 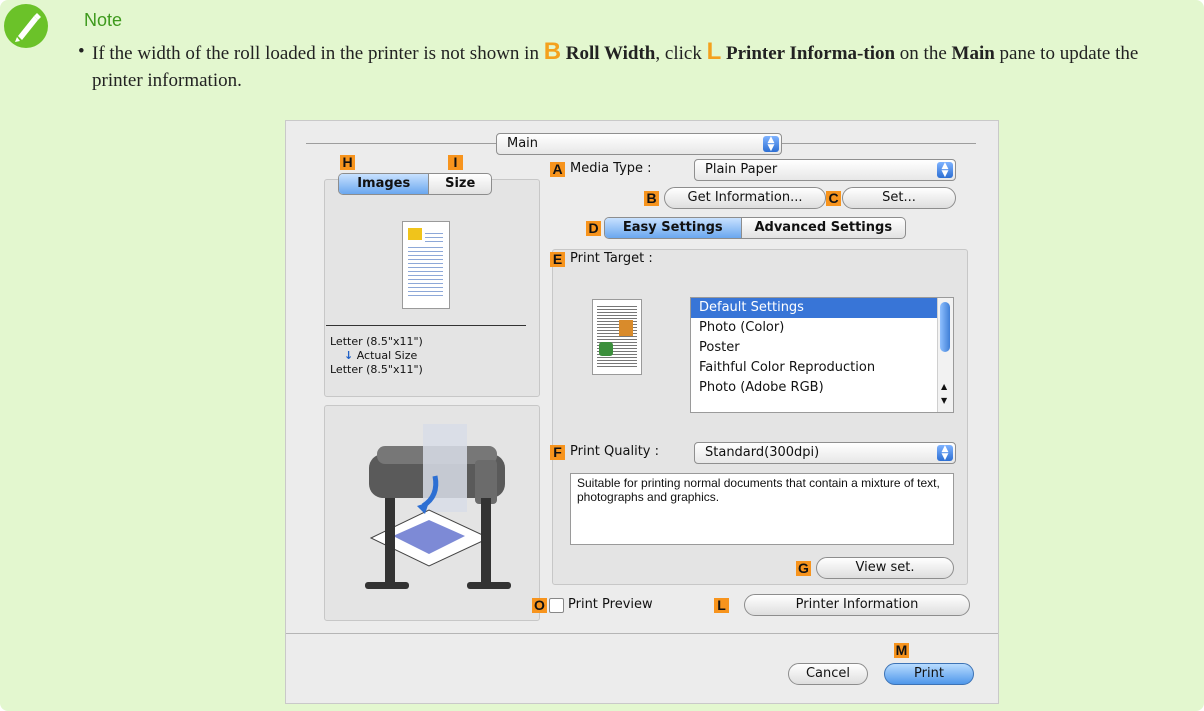 I want to click on label-g: G, so click(x=803, y=568).